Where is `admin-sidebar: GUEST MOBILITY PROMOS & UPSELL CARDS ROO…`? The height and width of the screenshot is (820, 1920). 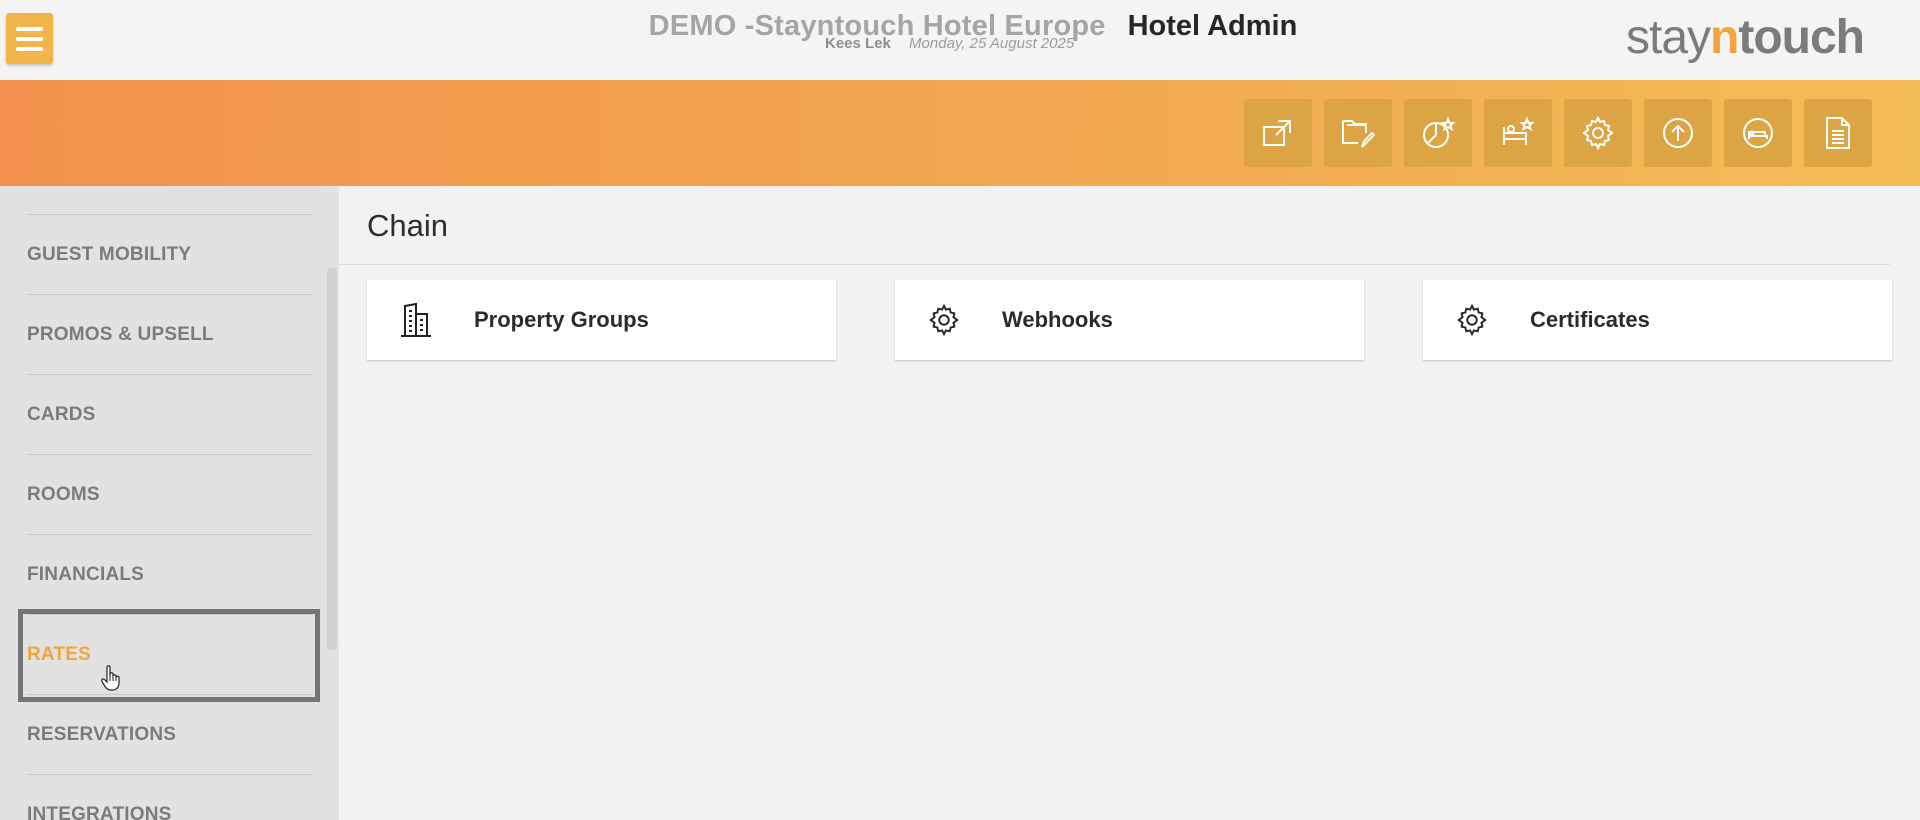
admin-sidebar: GUEST MOBILITY PROMOS & UPSELL CARDS ROO… is located at coordinates (169, 503).